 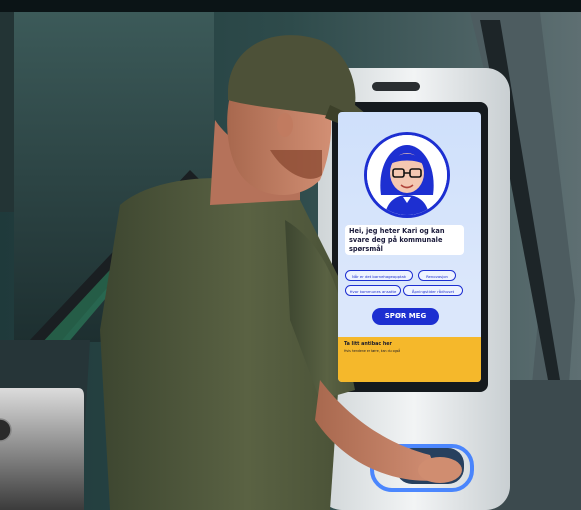 I want to click on avatar-illustration-icon, so click(x=407, y=175).